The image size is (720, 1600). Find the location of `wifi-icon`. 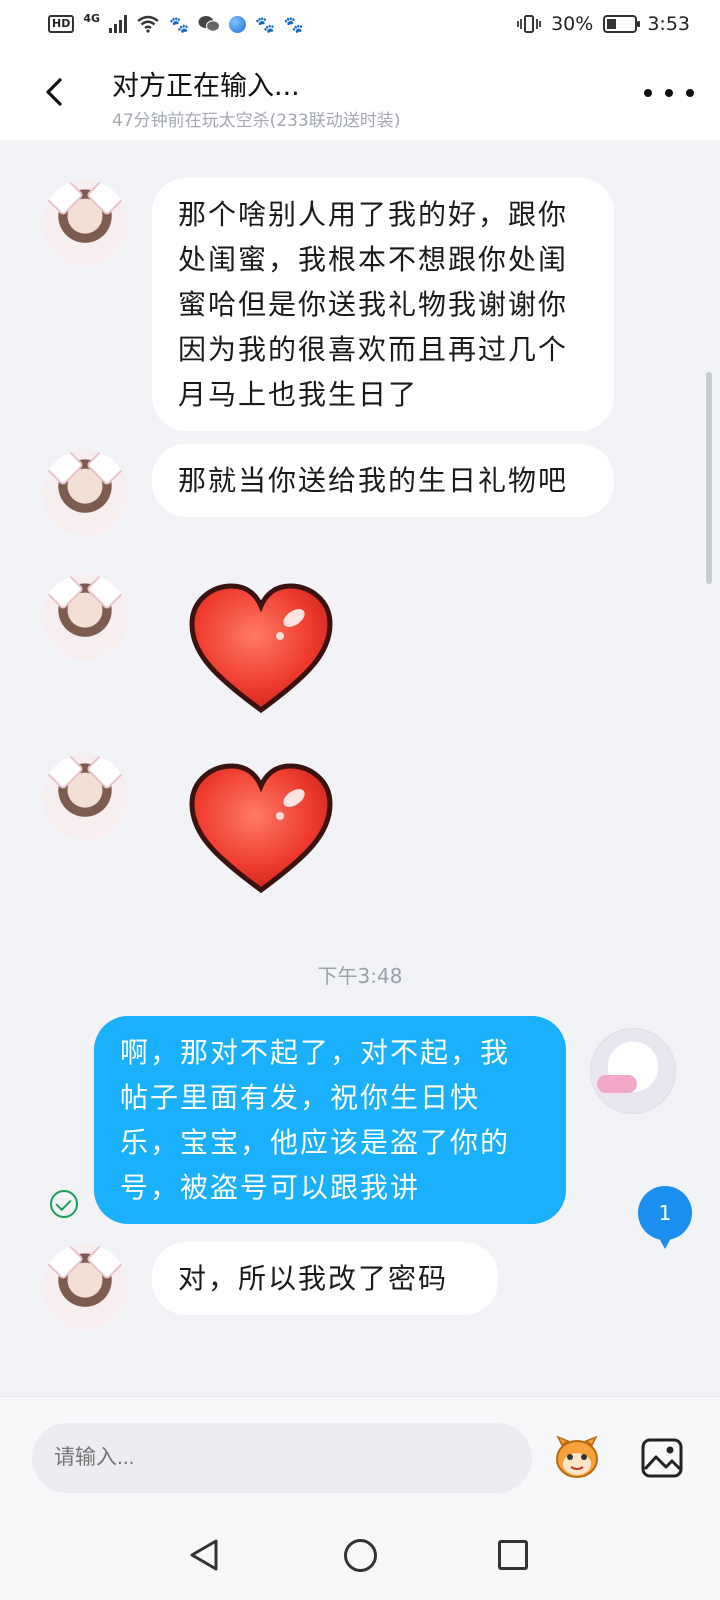

wifi-icon is located at coordinates (148, 24).